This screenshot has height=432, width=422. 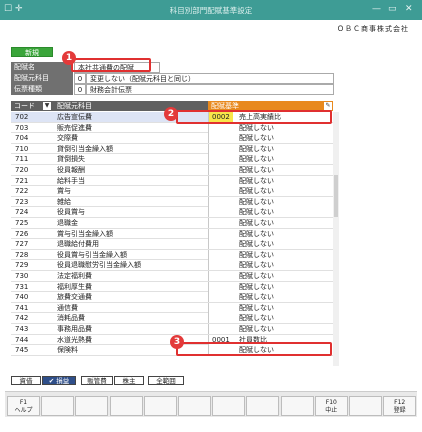 I want to click on row-account: 退職金, so click(x=67, y=223).